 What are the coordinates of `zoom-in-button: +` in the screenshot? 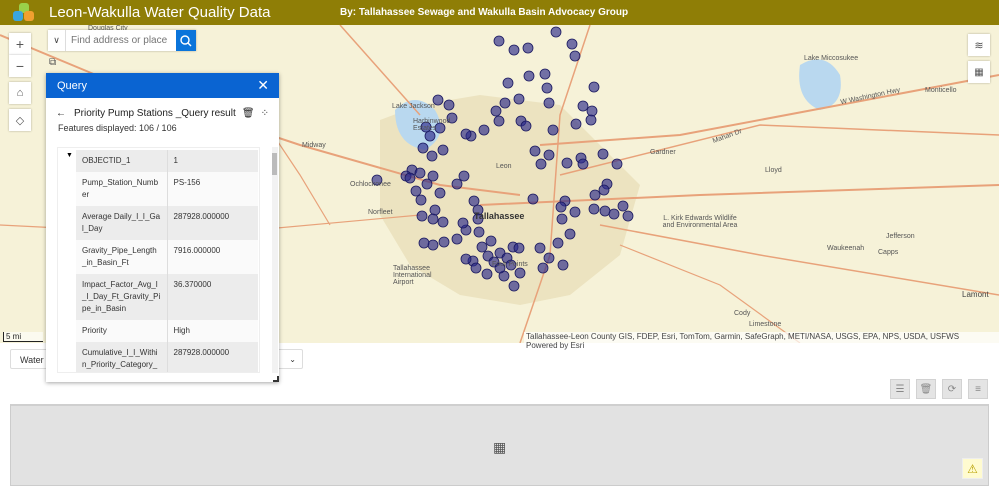 It's located at (20, 44).